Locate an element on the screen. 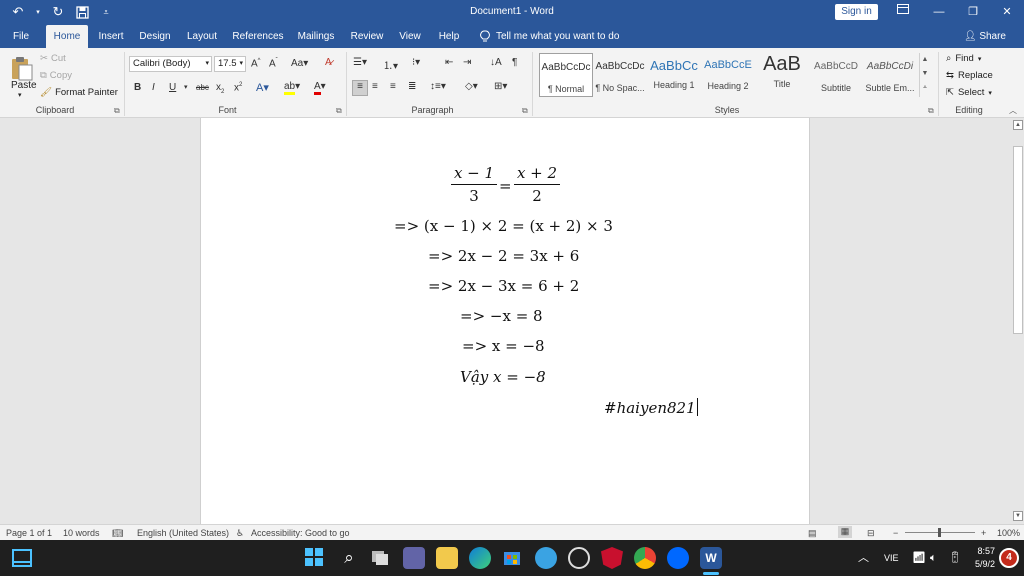 The image size is (1024, 576). zoom-out-icon: − is located at coordinates (895, 533).